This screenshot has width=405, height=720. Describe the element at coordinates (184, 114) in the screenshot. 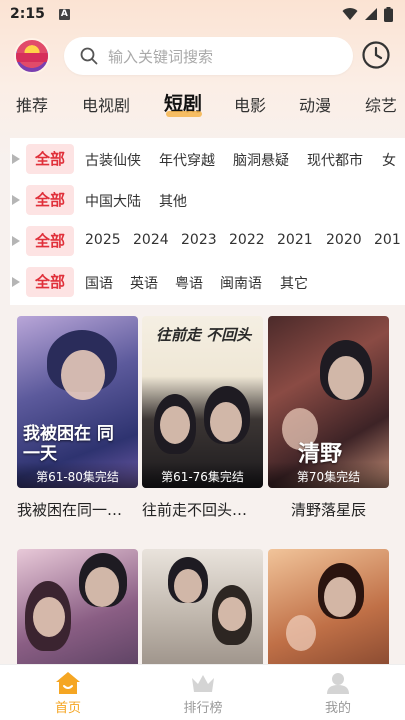

I see `active-tab-indicator` at that location.